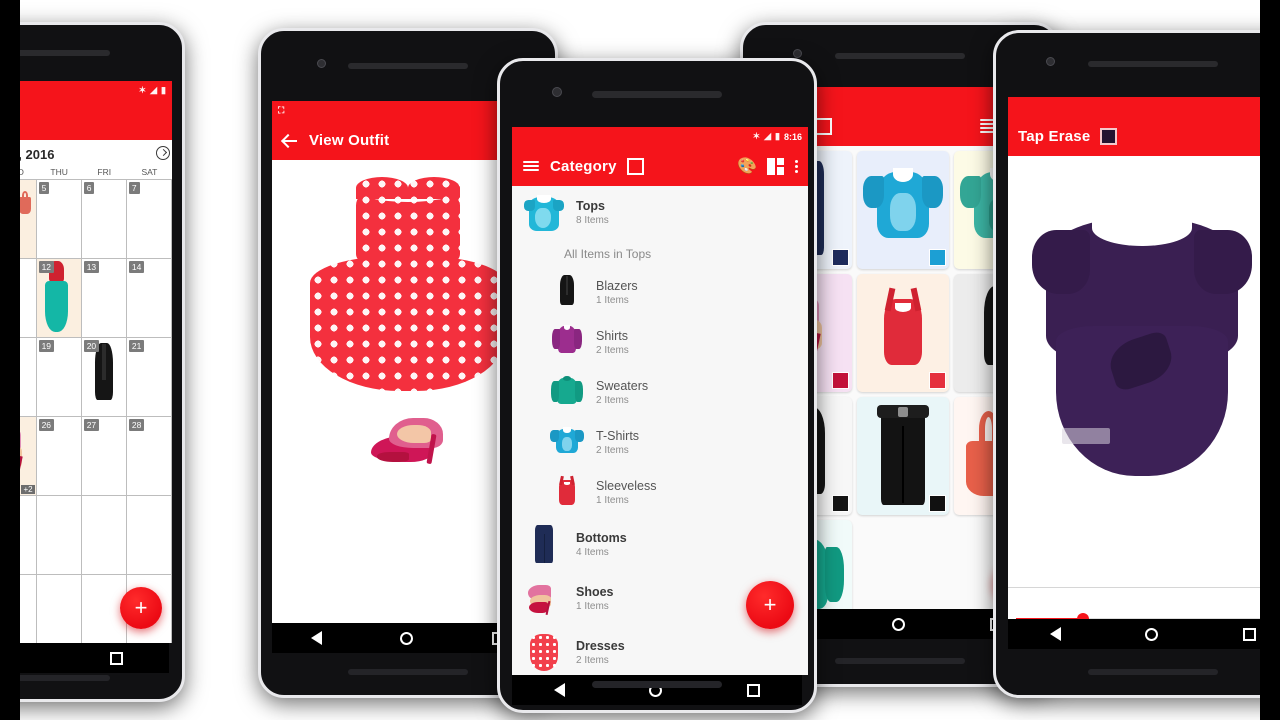  I want to click on category-name: Tops, so click(590, 205).